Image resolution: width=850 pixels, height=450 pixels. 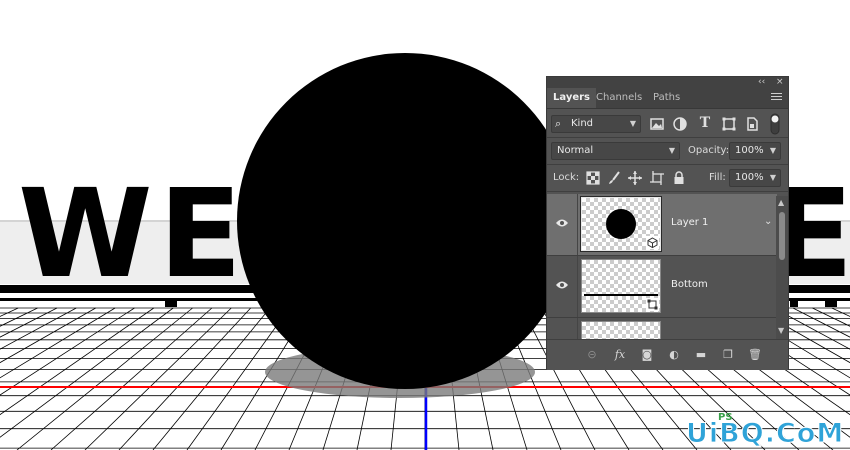 What do you see at coordinates (133, 234) in the screenshot?
I see `headline-text: WE` at bounding box center [133, 234].